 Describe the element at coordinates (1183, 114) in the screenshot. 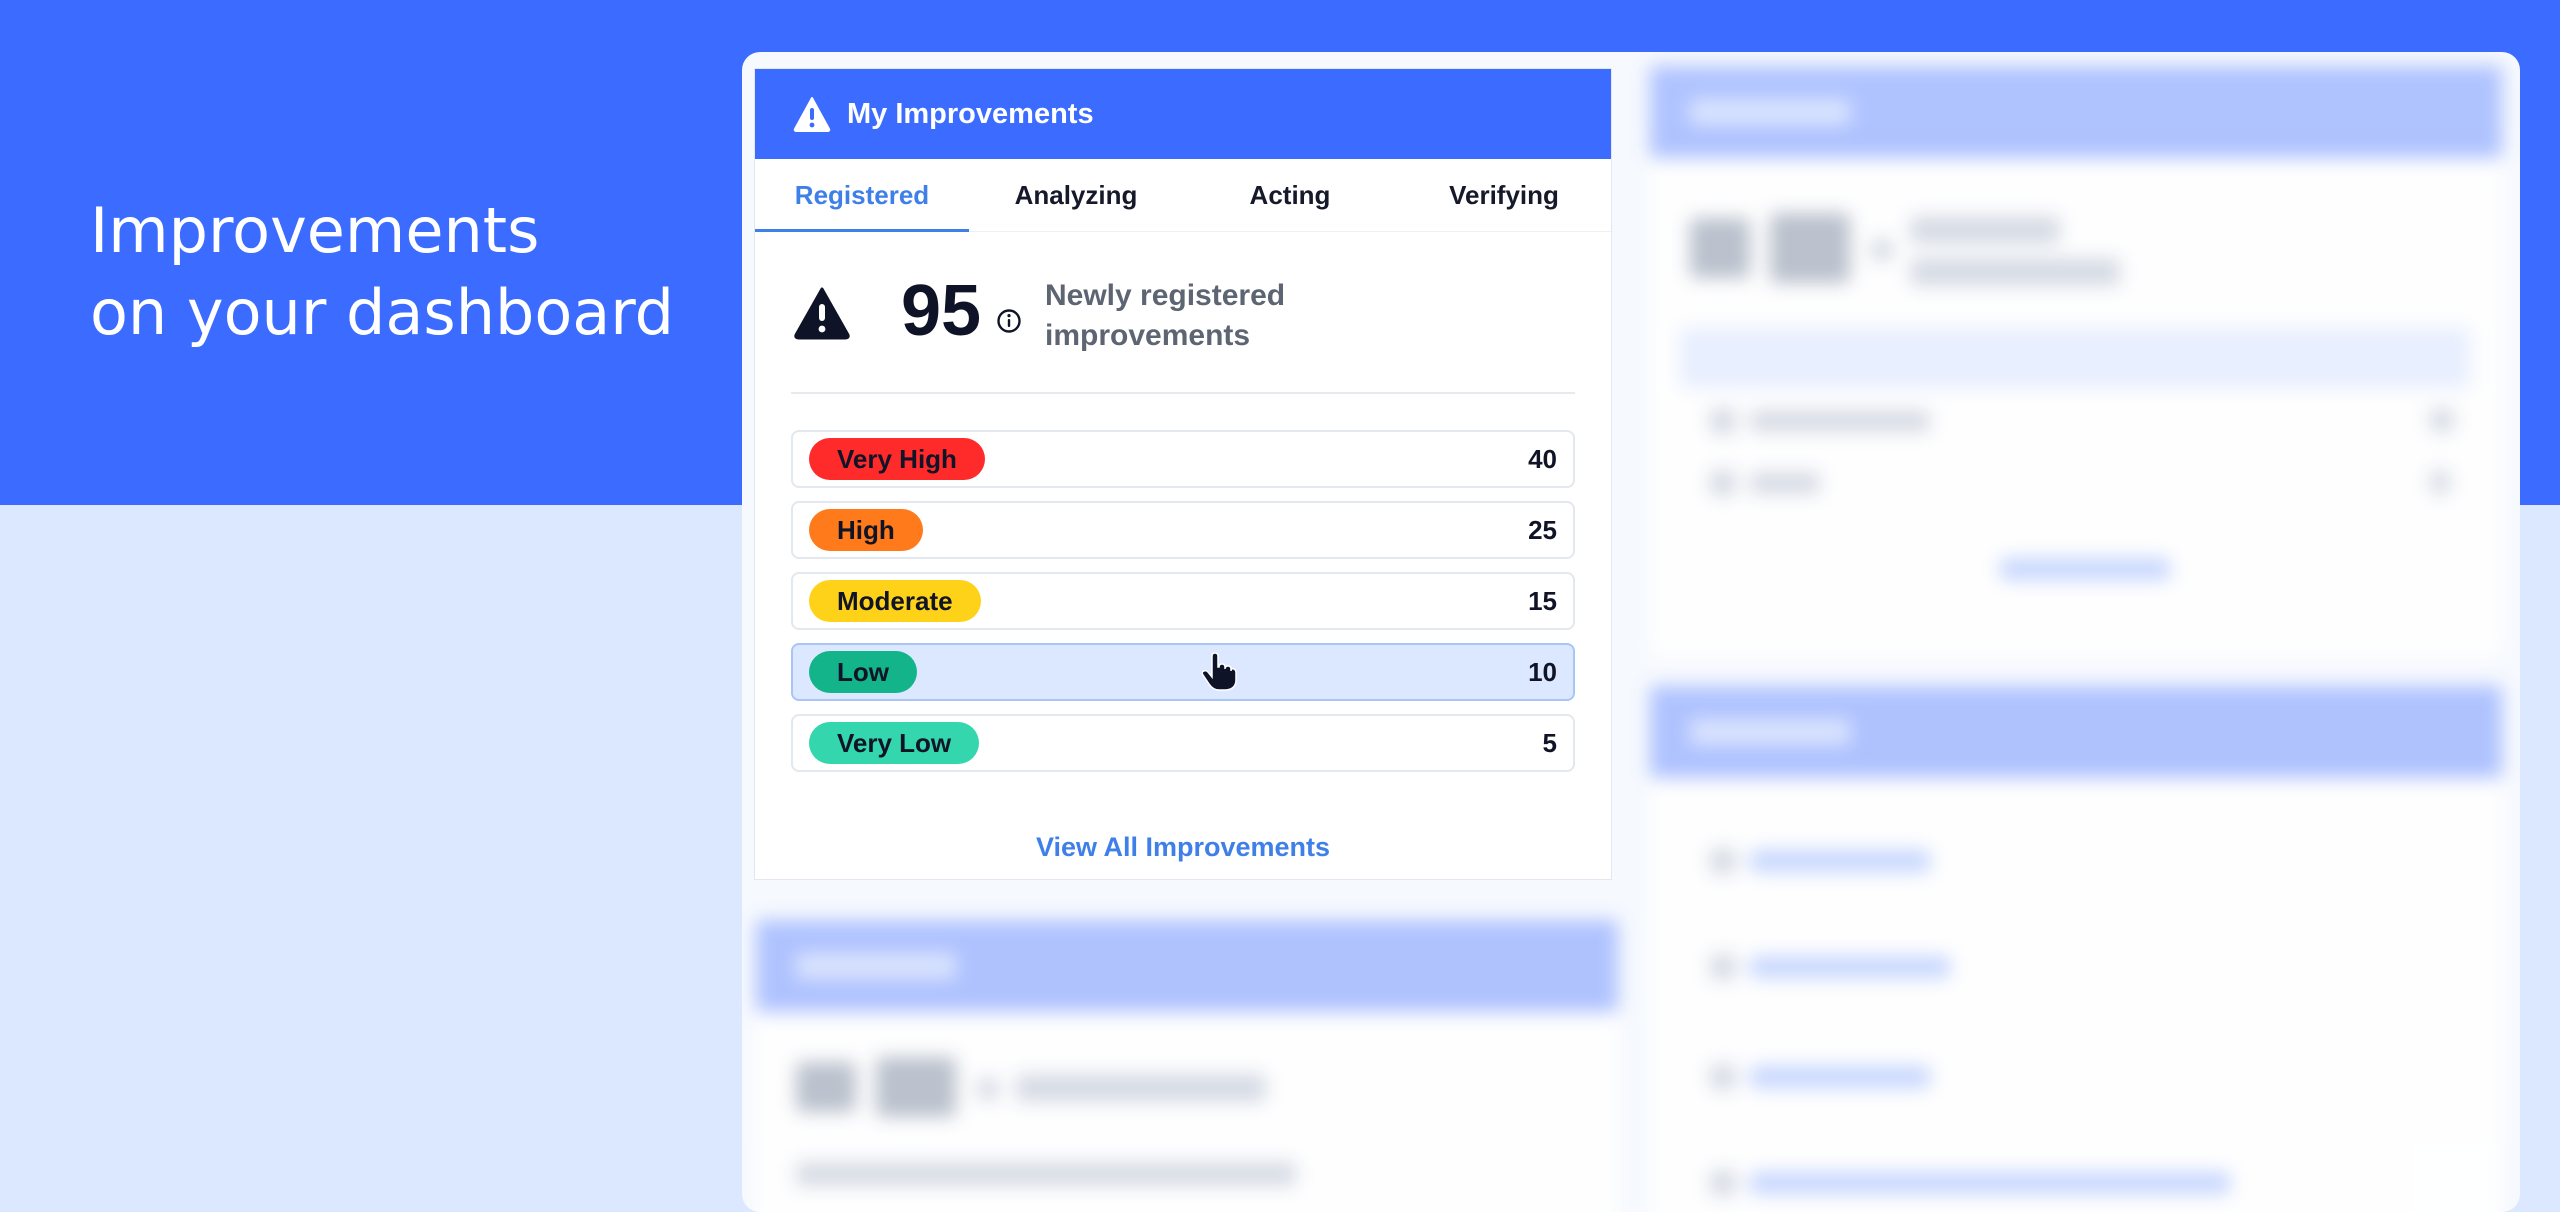

I see `card-header: My Improvements` at that location.